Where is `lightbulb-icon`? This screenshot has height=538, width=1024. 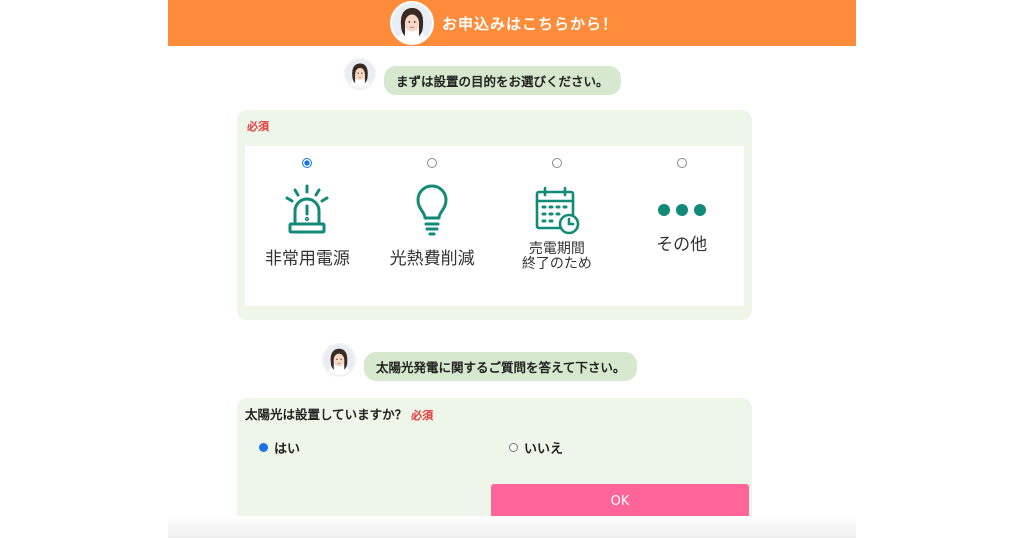
lightbulb-icon is located at coordinates (432, 210).